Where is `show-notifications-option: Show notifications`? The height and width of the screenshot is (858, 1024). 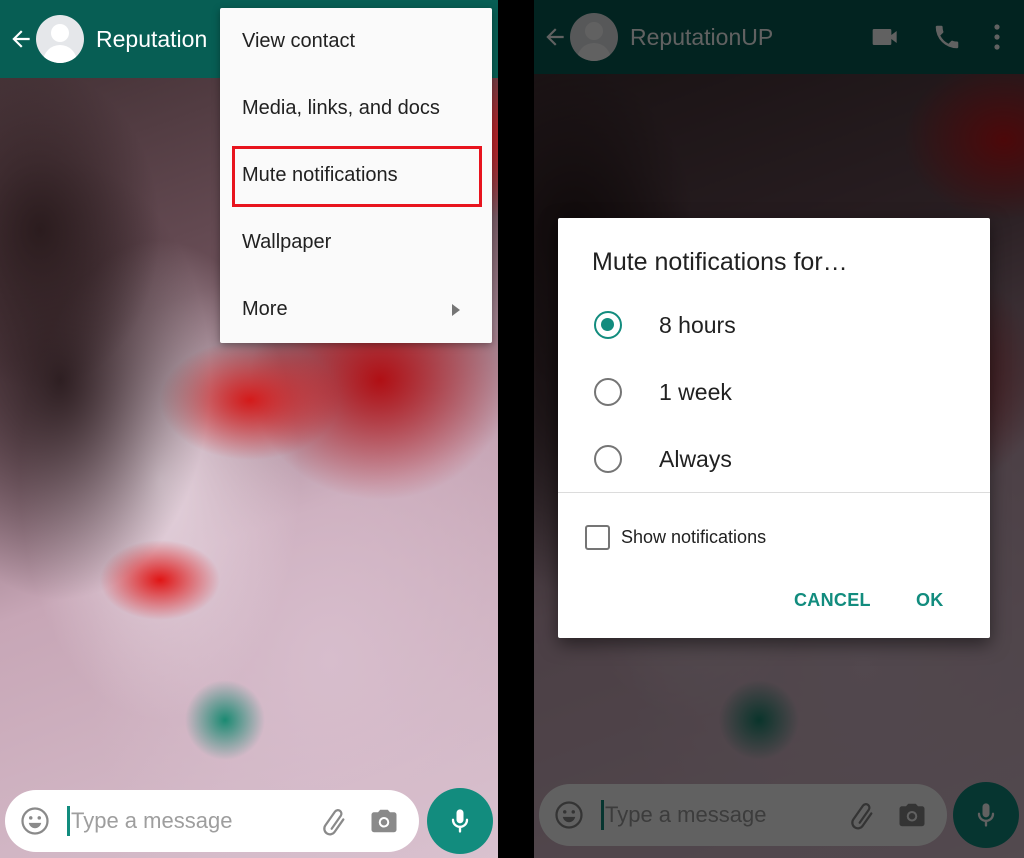 show-notifications-option: Show notifications is located at coordinates (675, 537).